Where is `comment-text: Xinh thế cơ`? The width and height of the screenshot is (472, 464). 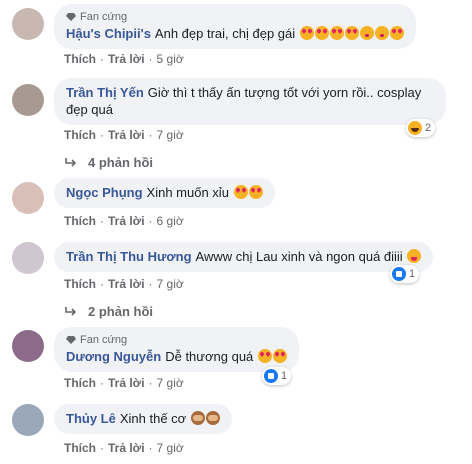 comment-text: Xinh thế cơ is located at coordinates (153, 418).